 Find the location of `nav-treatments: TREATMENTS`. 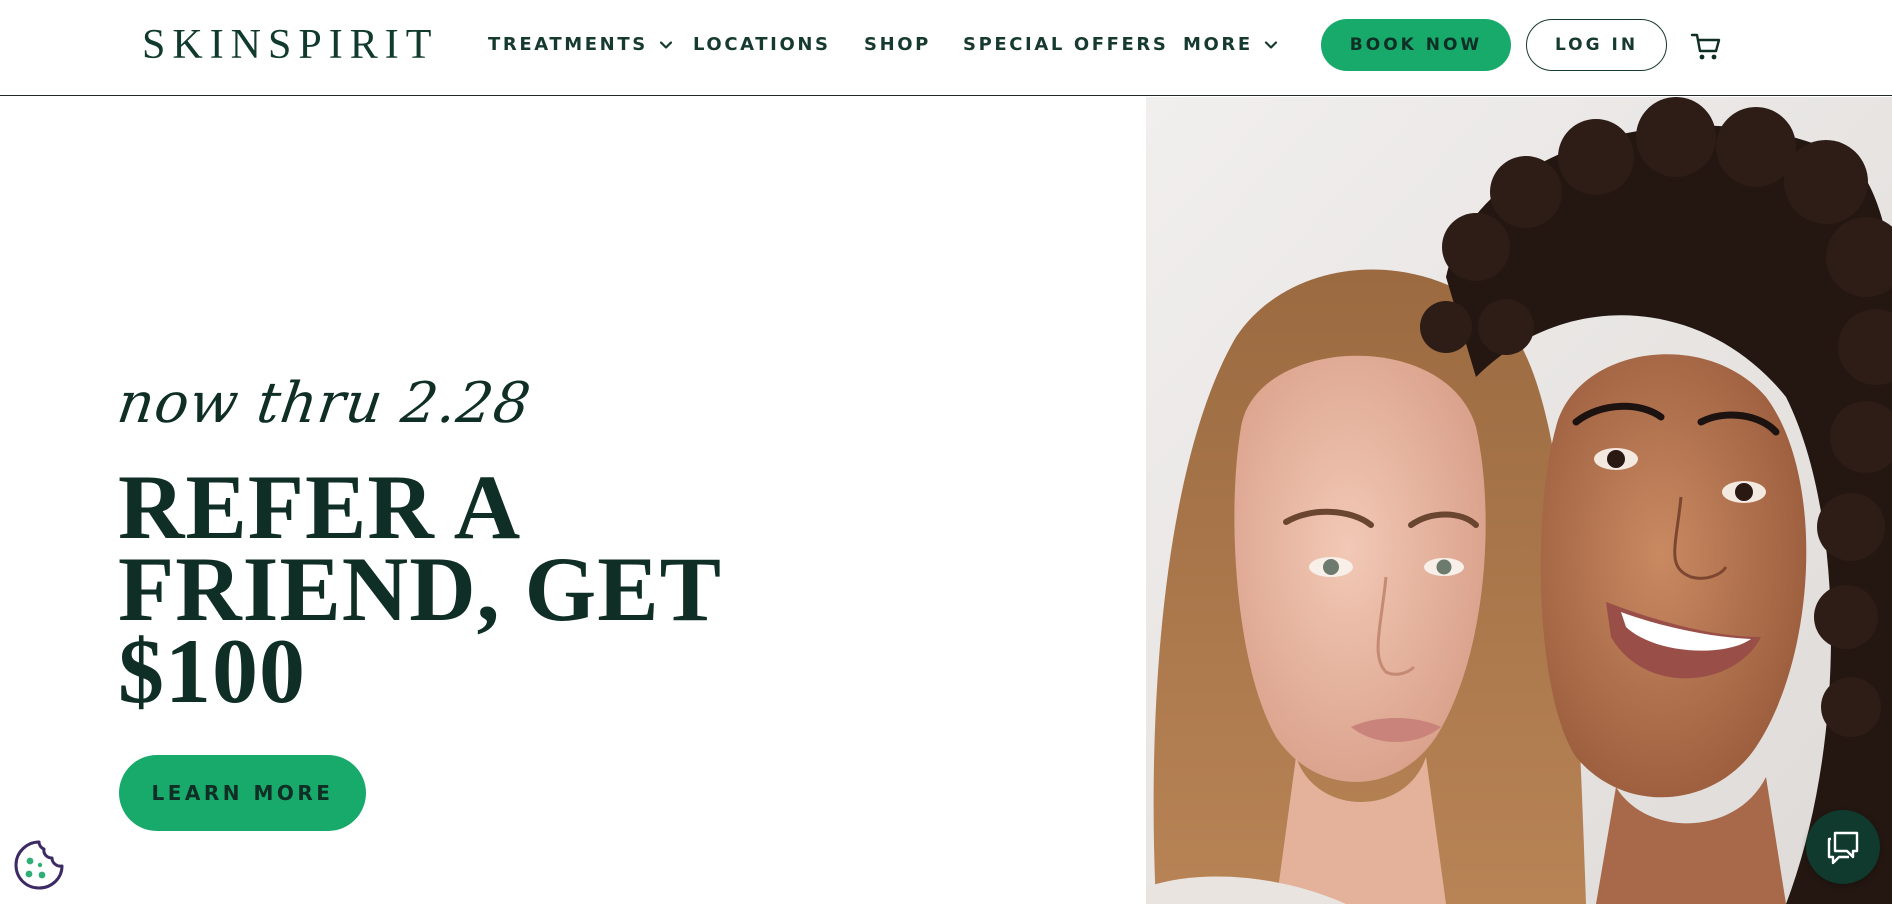

nav-treatments: TREATMENTS is located at coordinates (581, 45).